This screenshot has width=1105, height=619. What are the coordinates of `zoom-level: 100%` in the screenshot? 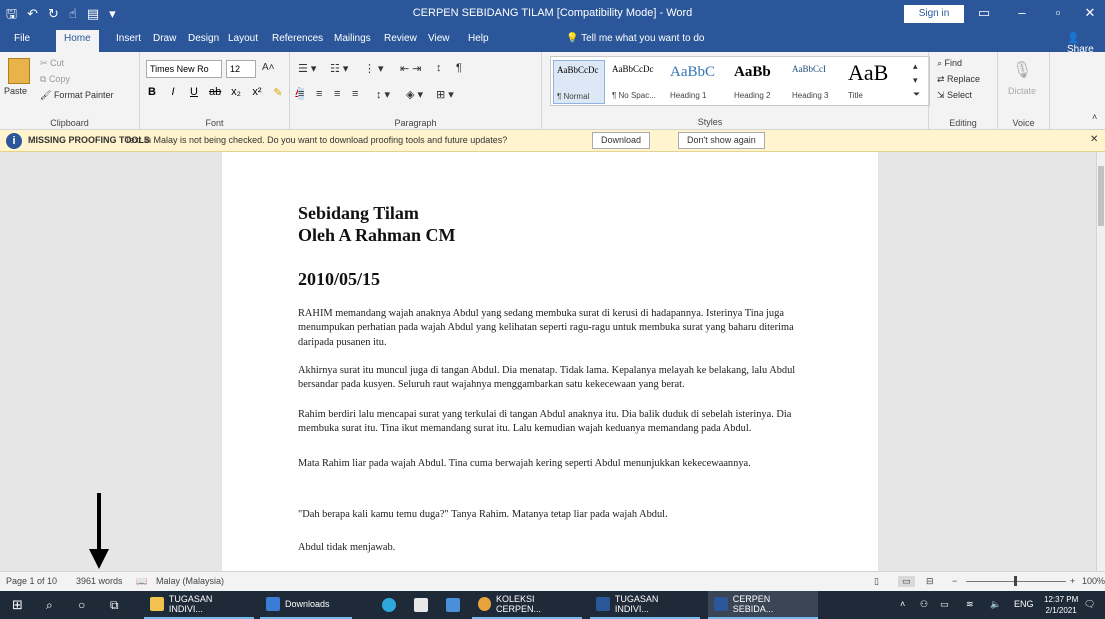 It's located at (1093, 581).